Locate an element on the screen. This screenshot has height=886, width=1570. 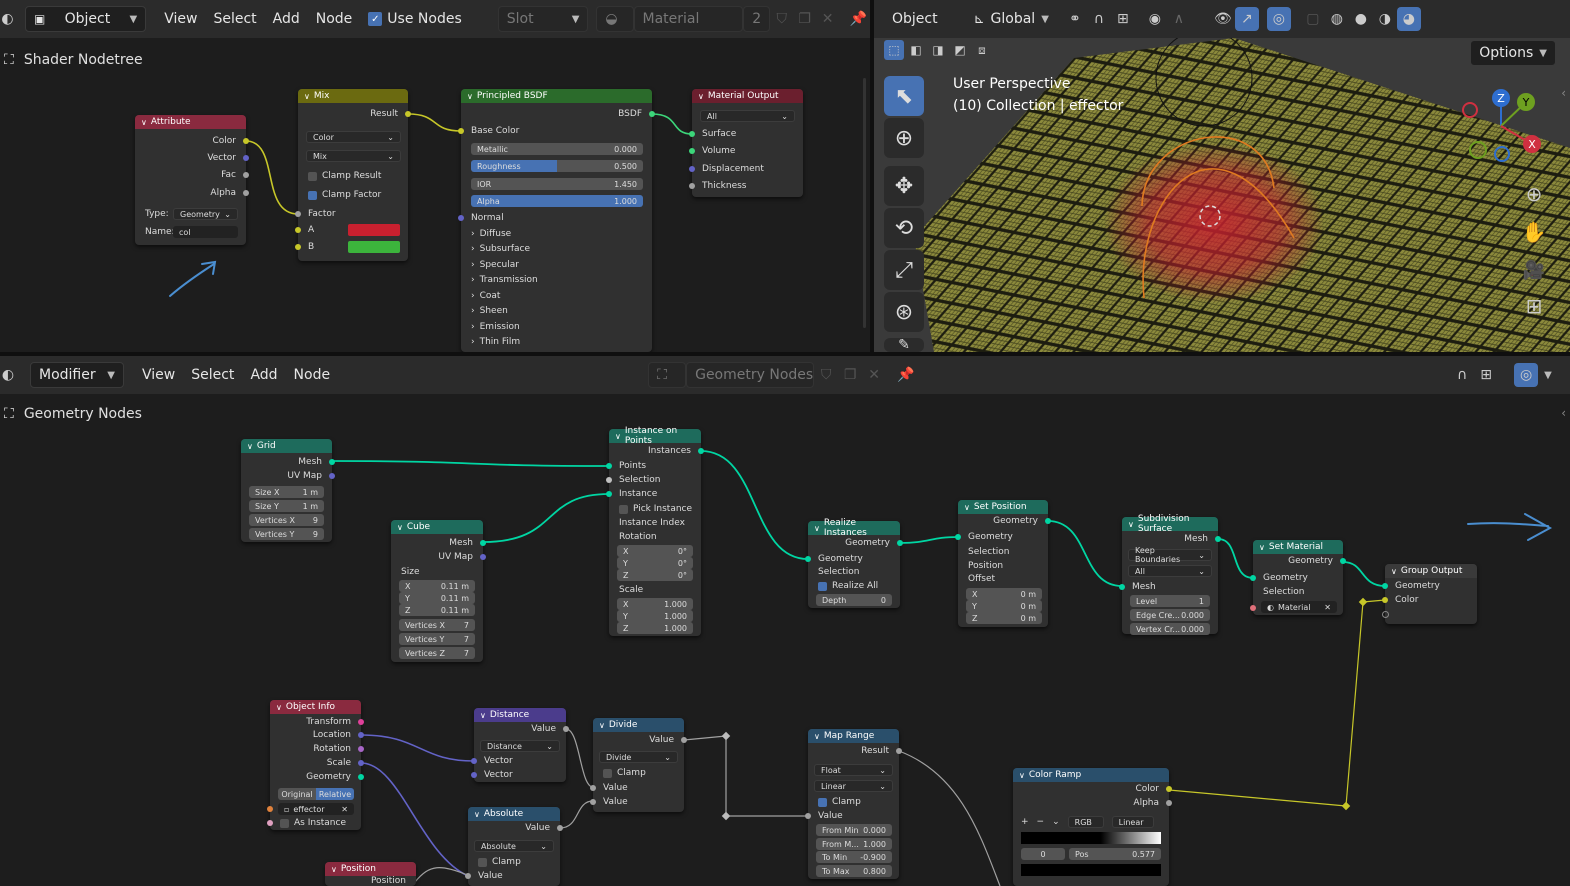
zoom-icon: ⊕ is located at coordinates (1534, 194).